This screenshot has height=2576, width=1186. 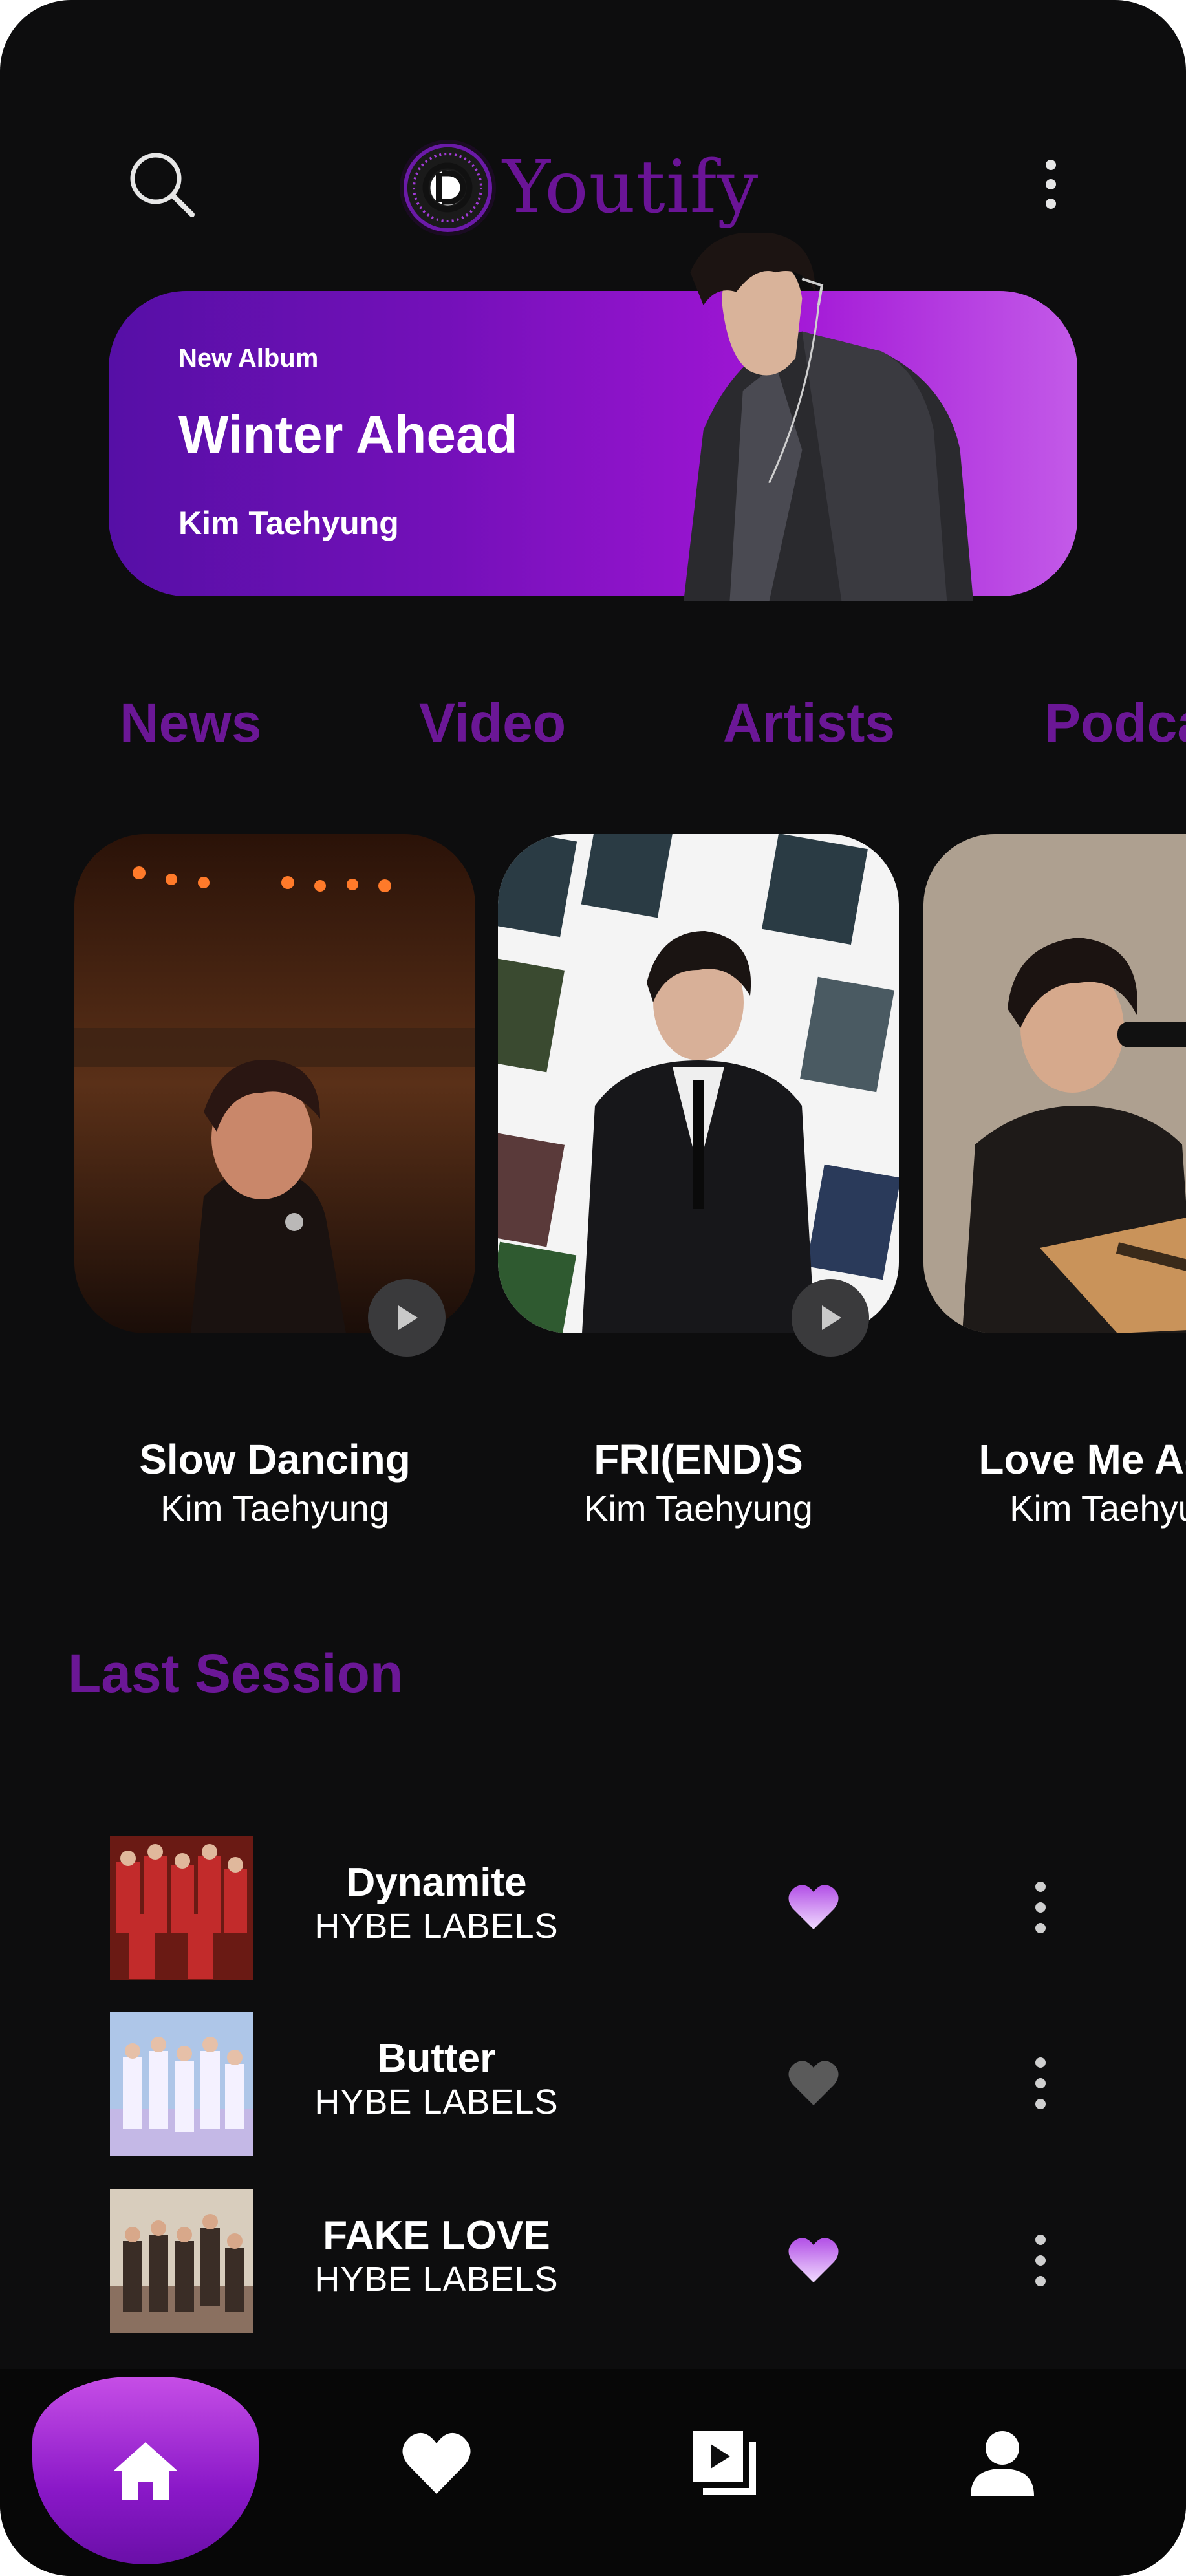 I want to click on category-tabs: News Video Artists Podcasts, so click(x=653, y=727).